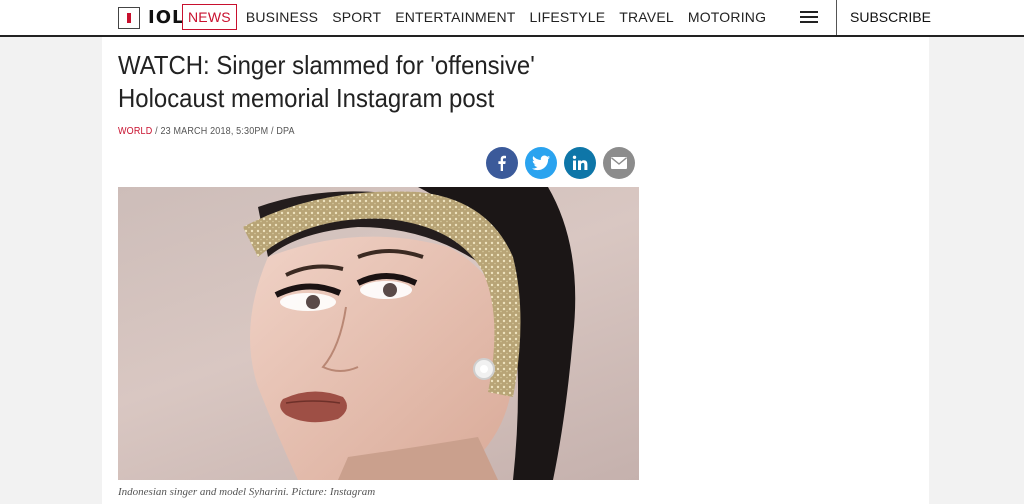 The image size is (1024, 504). I want to click on linkedin-icon, so click(580, 162).